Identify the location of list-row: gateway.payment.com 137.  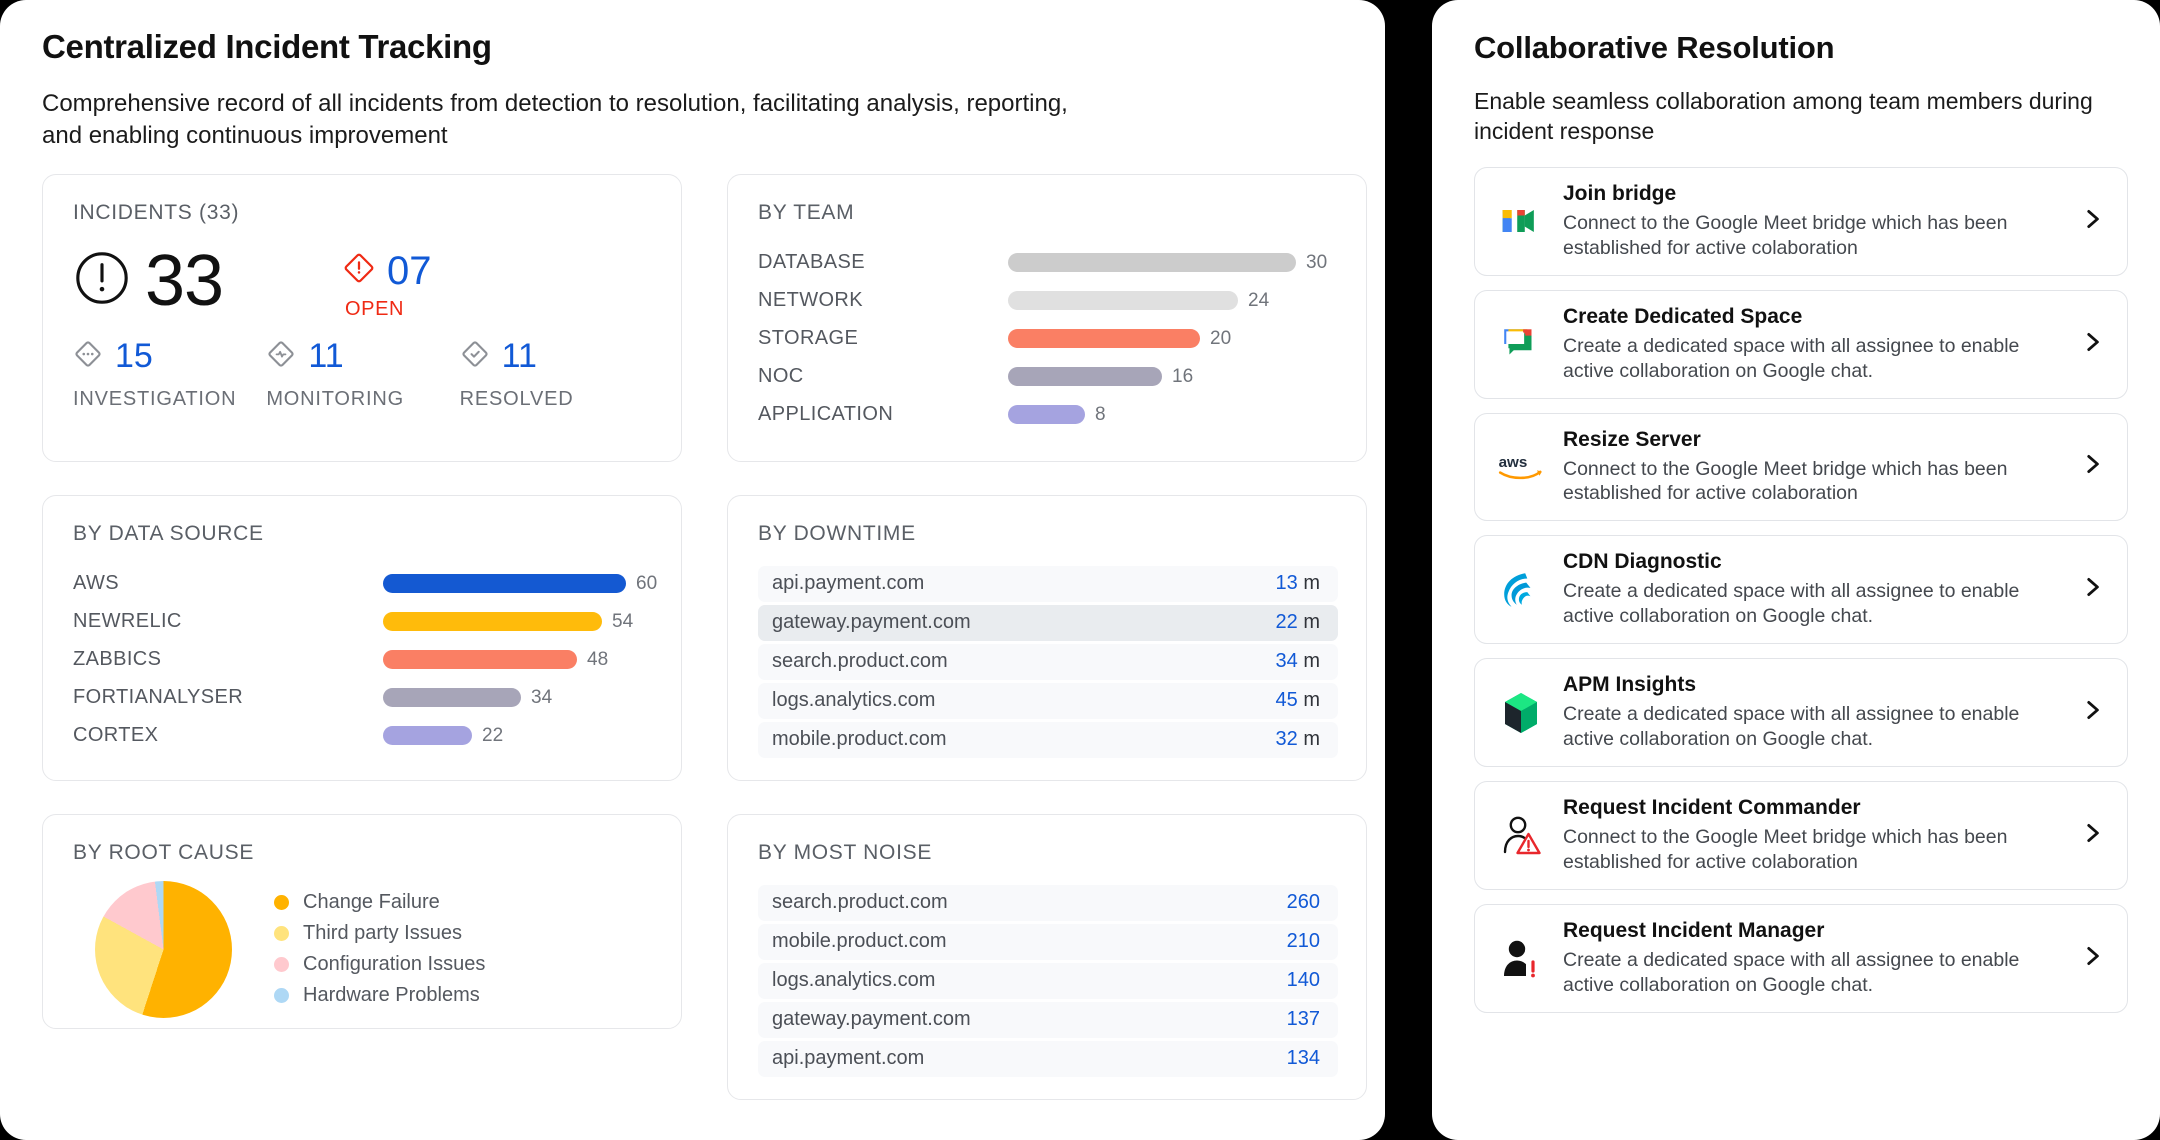
(1048, 1019).